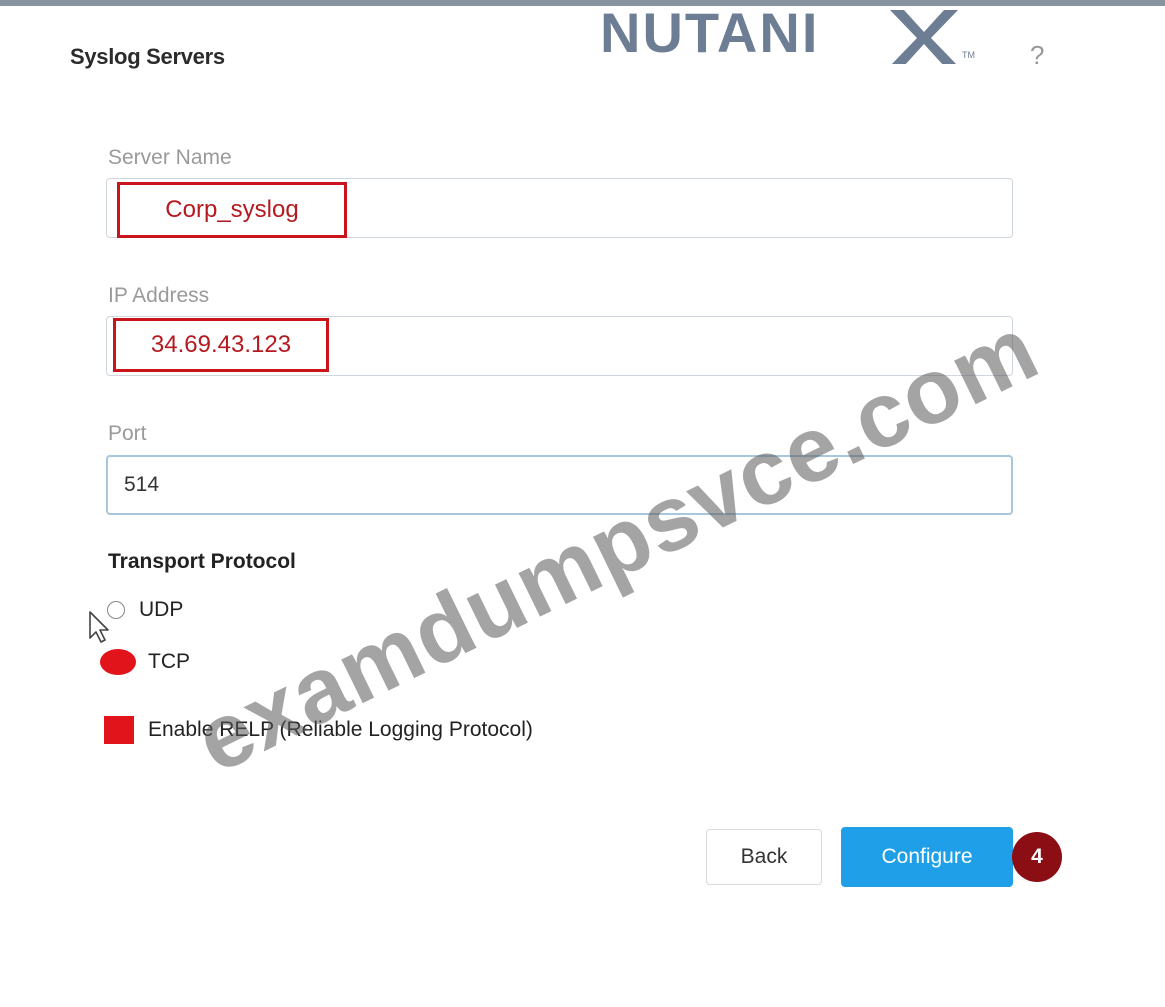  I want to click on dialog-title: Syslog Servers, so click(147, 56).